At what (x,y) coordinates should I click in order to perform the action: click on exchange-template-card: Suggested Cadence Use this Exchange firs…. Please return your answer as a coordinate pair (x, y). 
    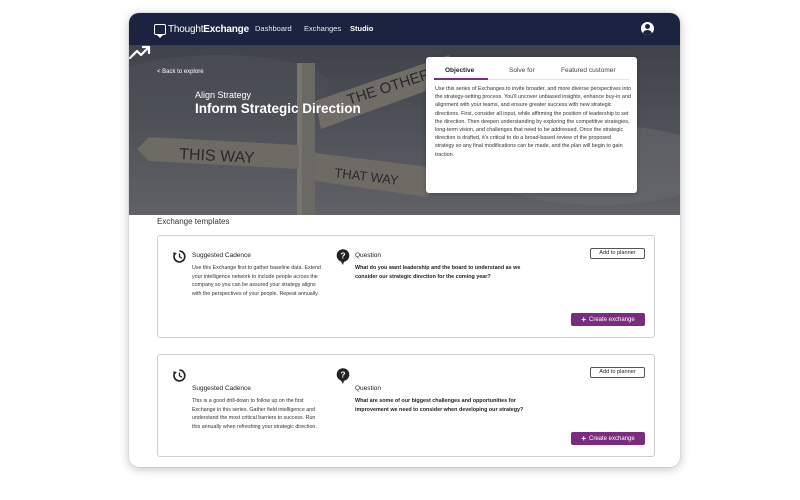
    Looking at the image, I should click on (406, 286).